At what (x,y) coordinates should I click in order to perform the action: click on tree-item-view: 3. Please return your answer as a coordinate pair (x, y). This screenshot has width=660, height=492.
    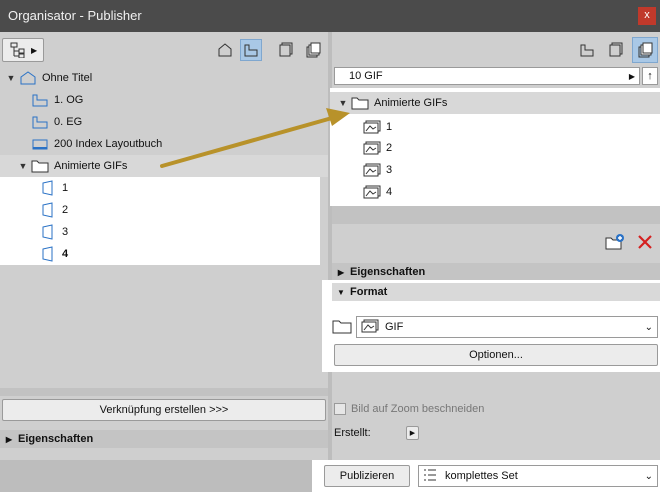
    Looking at the image, I should click on (178, 232).